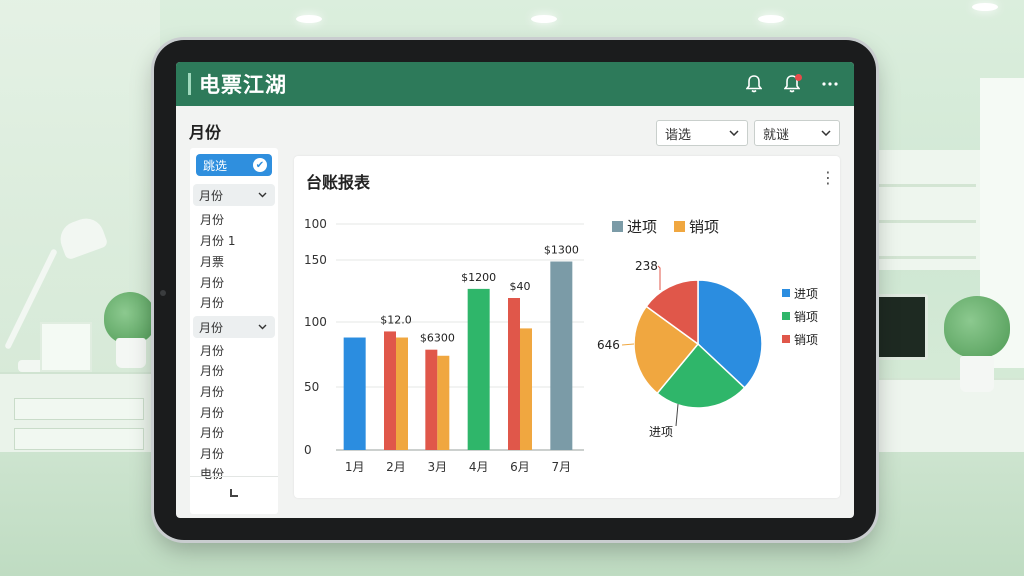 Image resolution: width=1024 pixels, height=576 pixels. I want to click on x-tick-label: 3月, so click(438, 467).